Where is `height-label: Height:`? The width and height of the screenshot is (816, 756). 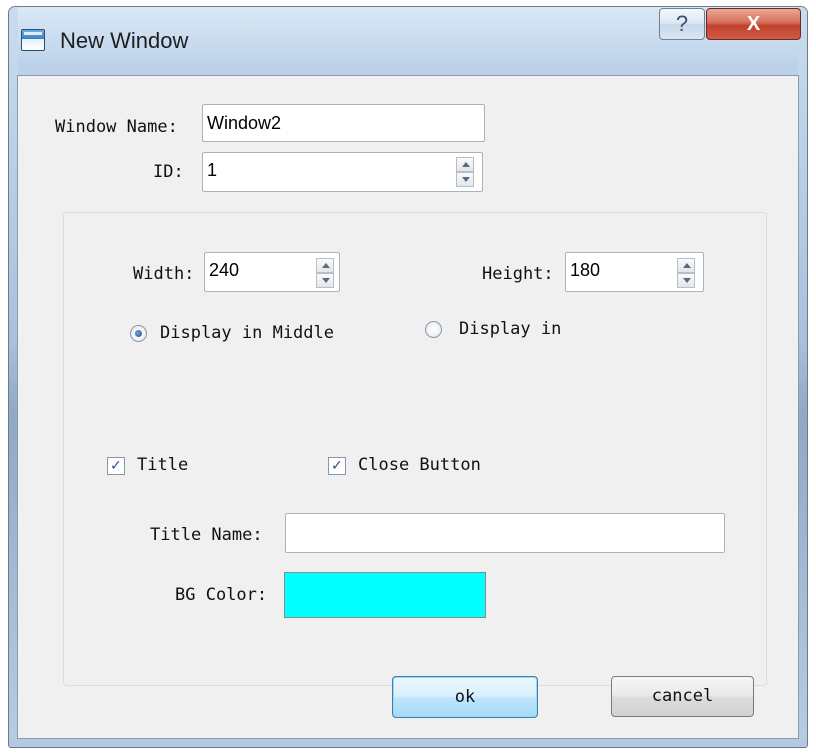
height-label: Height: is located at coordinates (518, 274).